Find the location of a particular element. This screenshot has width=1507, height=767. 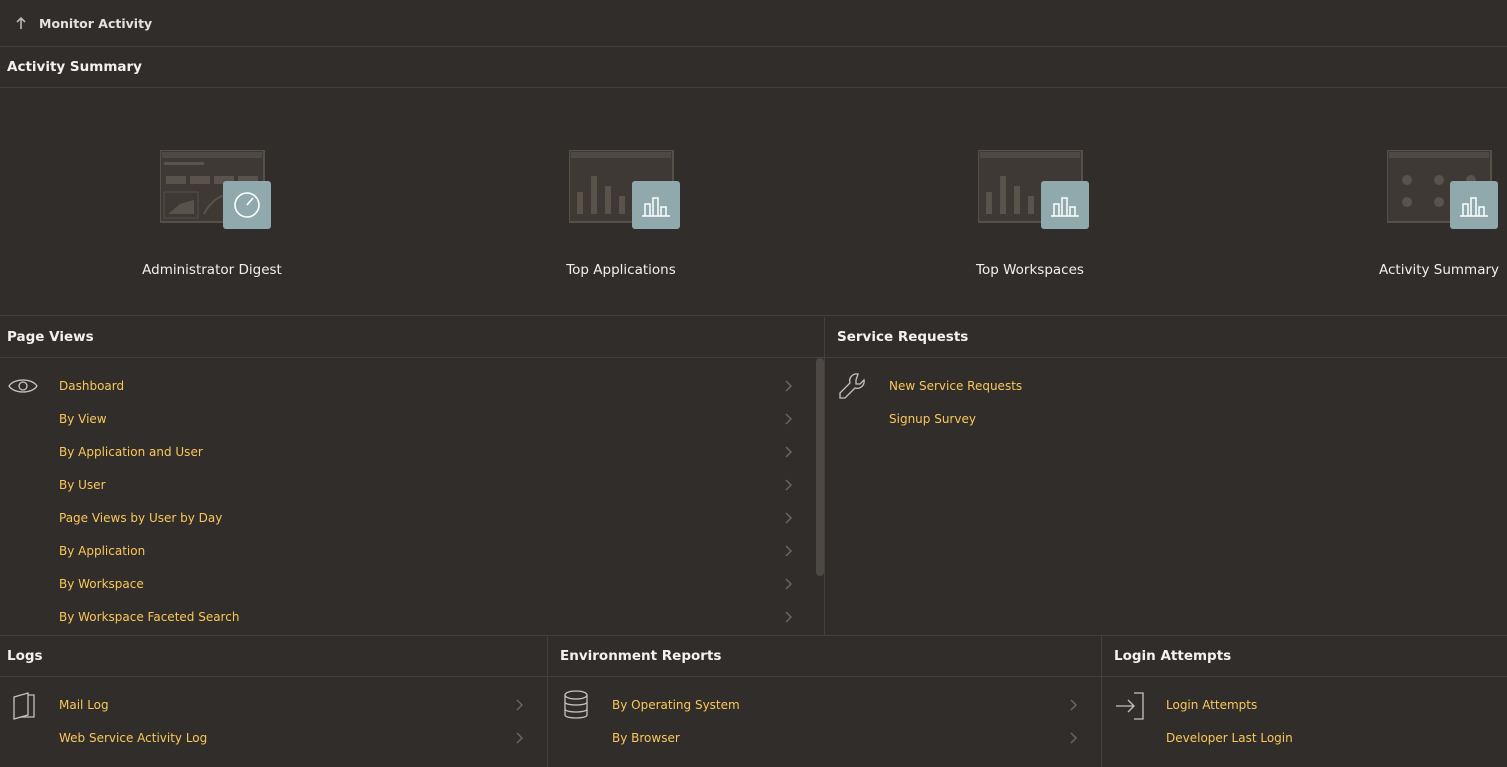

page-views-item-link: By View is located at coordinates (83, 419).